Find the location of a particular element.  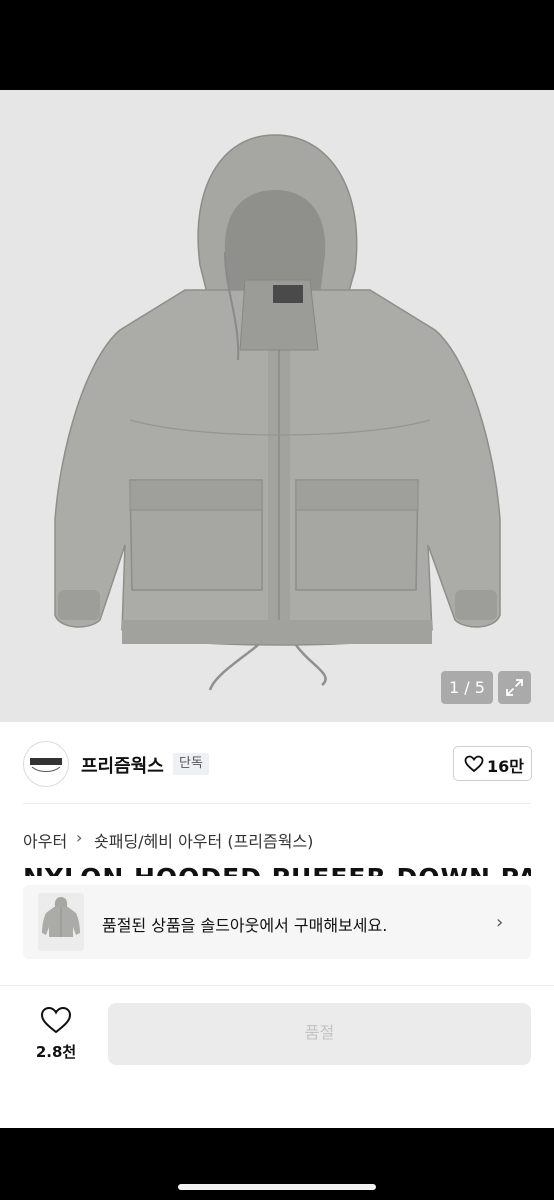

jacket-thumbnail is located at coordinates (61, 922).